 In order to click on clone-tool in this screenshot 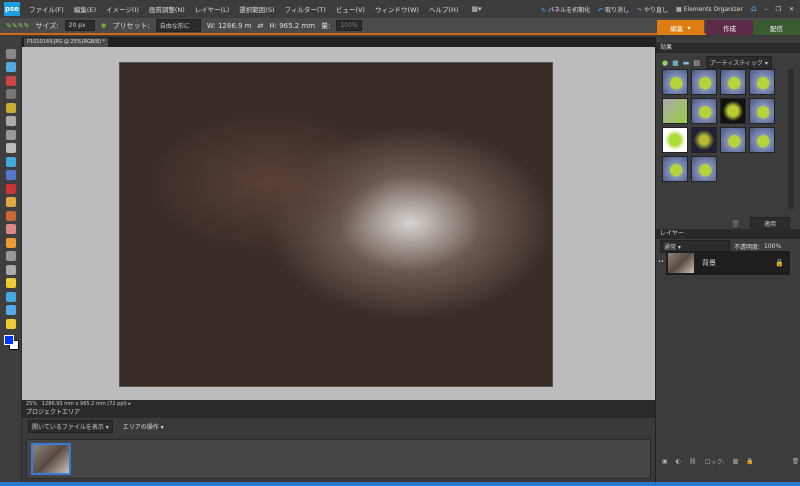, I will do `click(11, 215)`.